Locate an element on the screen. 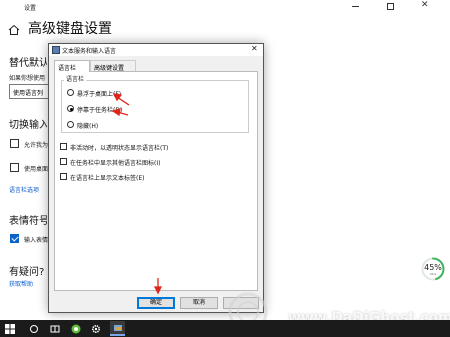 This screenshot has width=450, height=337. radio-float-desktop is located at coordinates (70, 92).